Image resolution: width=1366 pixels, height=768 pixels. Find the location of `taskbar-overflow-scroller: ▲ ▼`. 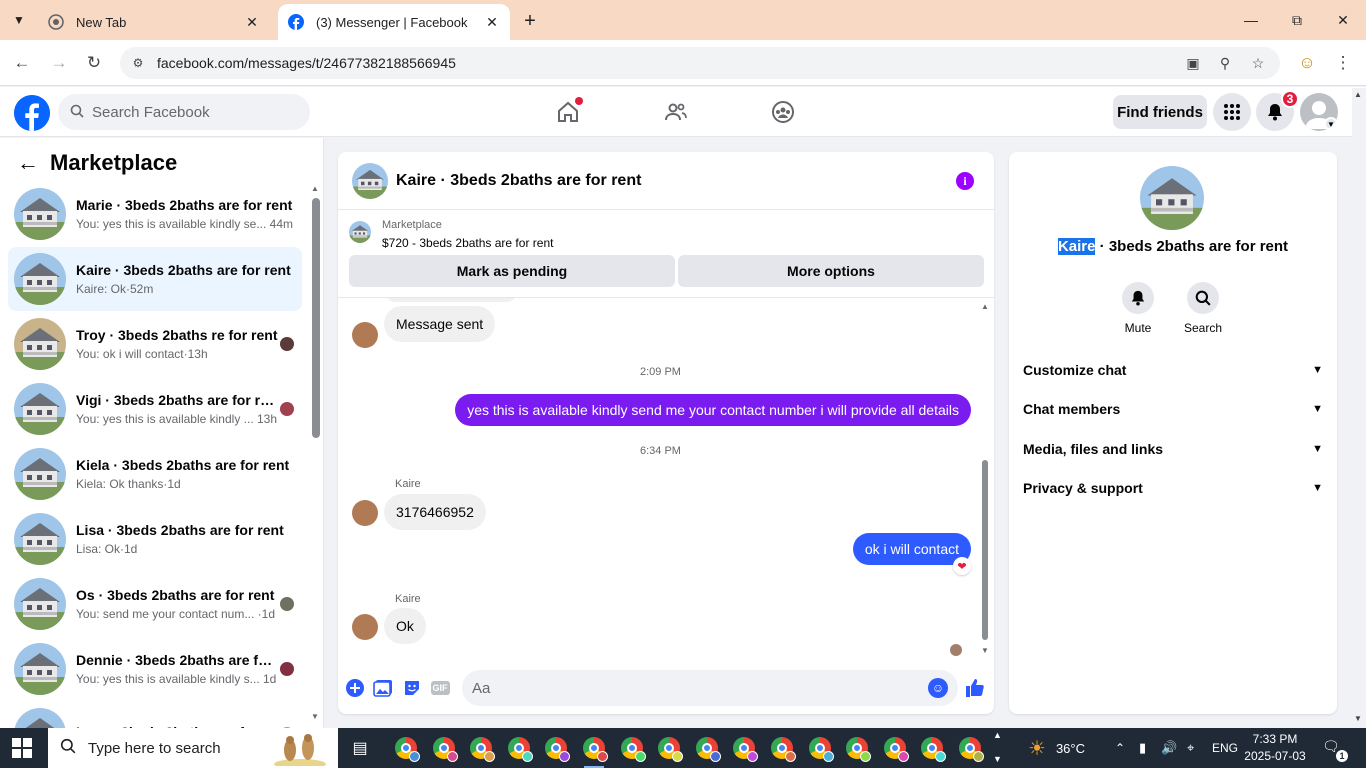

taskbar-overflow-scroller: ▲ ▼ is located at coordinates (998, 748).